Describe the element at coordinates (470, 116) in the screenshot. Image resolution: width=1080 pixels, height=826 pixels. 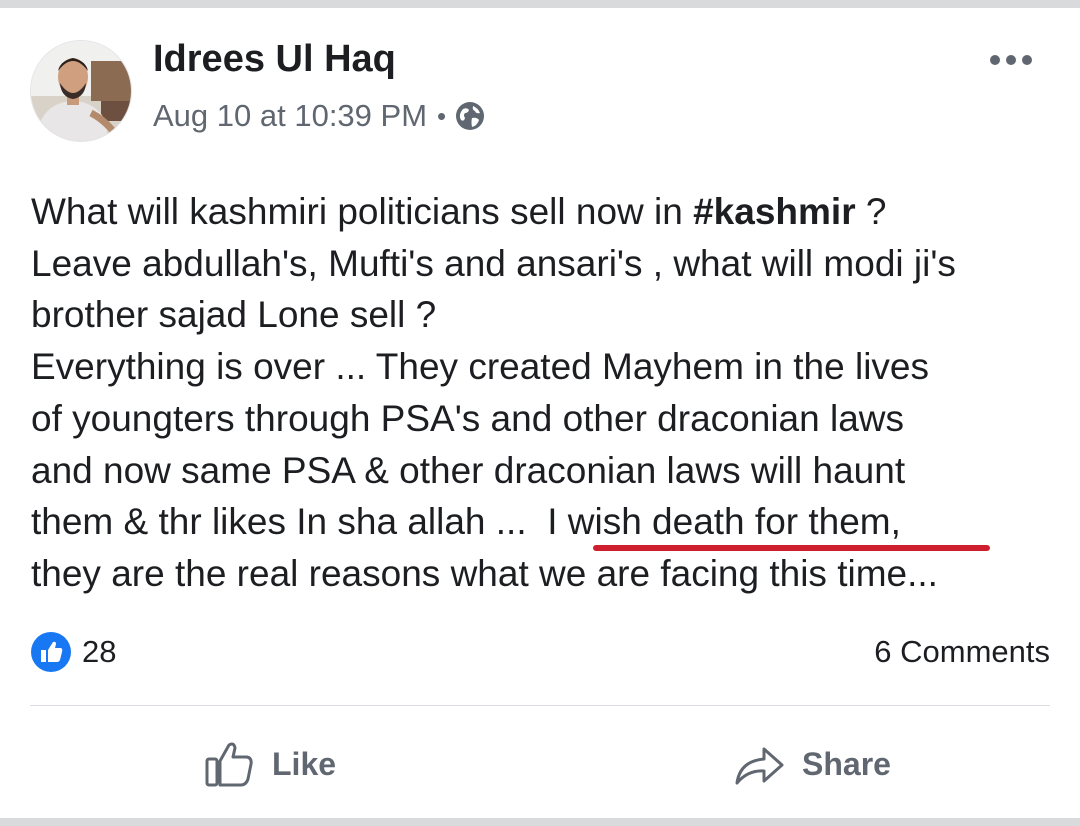
I see `globe-icon` at that location.